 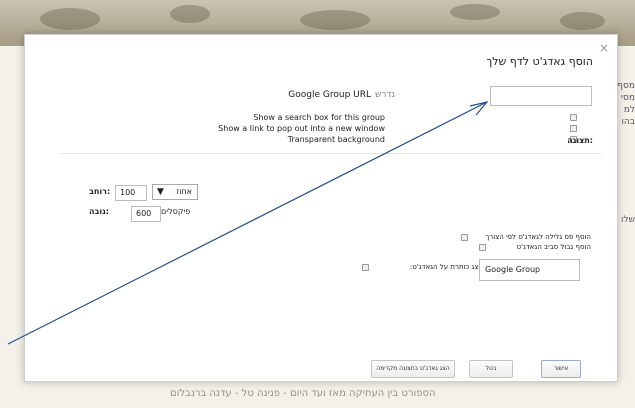 I want to click on section-divider, so click(x=331, y=153).